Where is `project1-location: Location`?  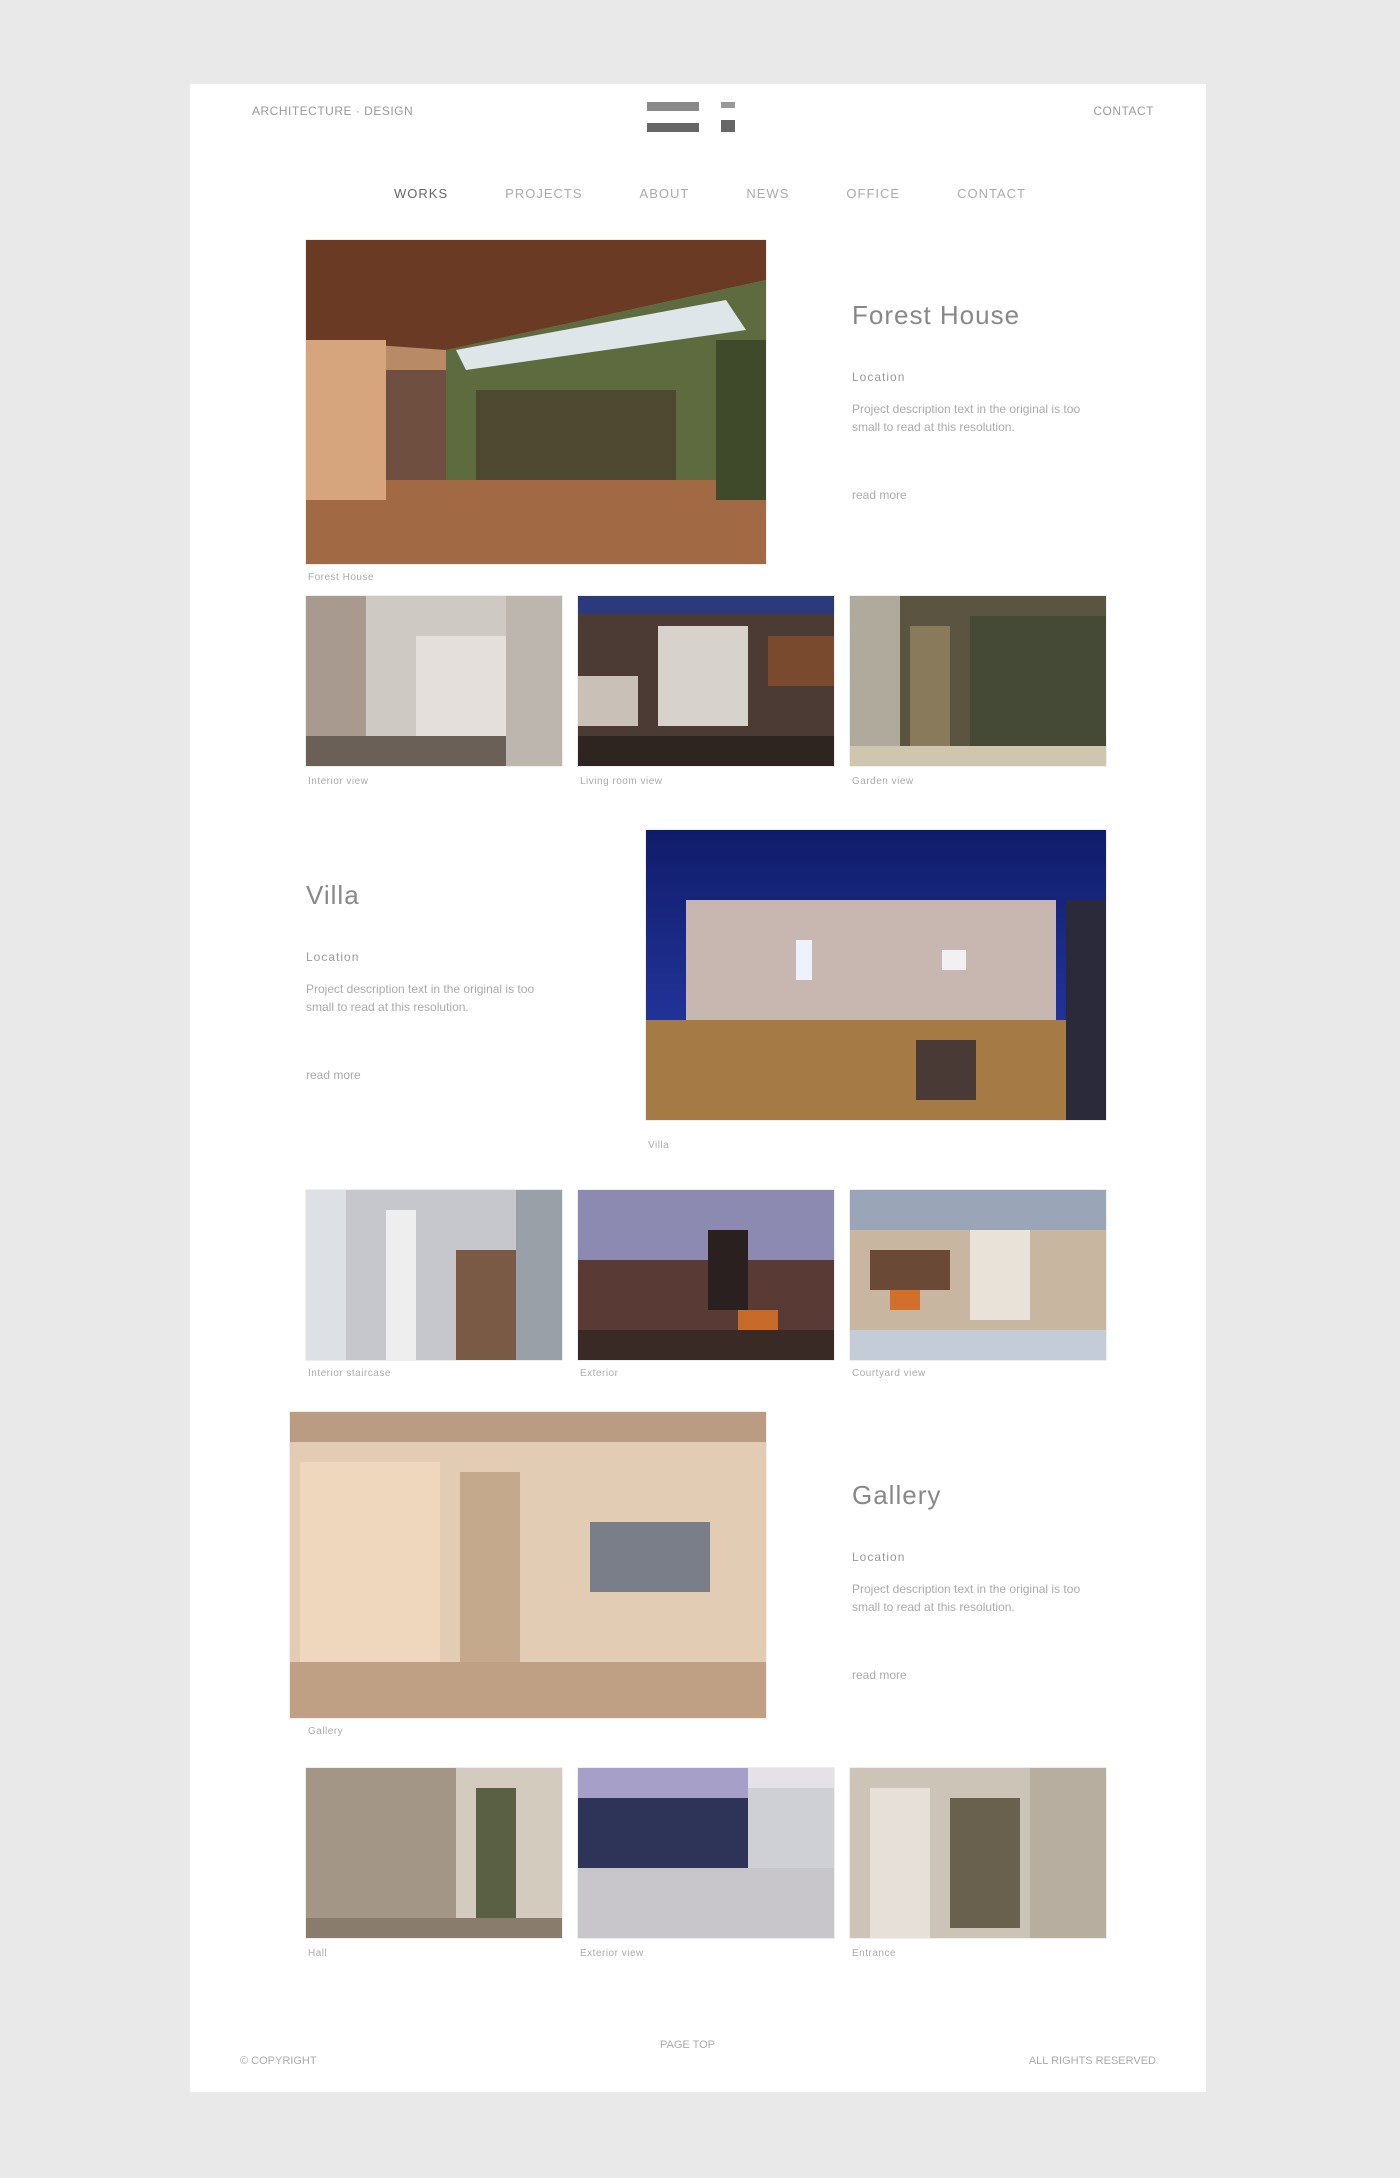 project1-location: Location is located at coordinates (879, 377).